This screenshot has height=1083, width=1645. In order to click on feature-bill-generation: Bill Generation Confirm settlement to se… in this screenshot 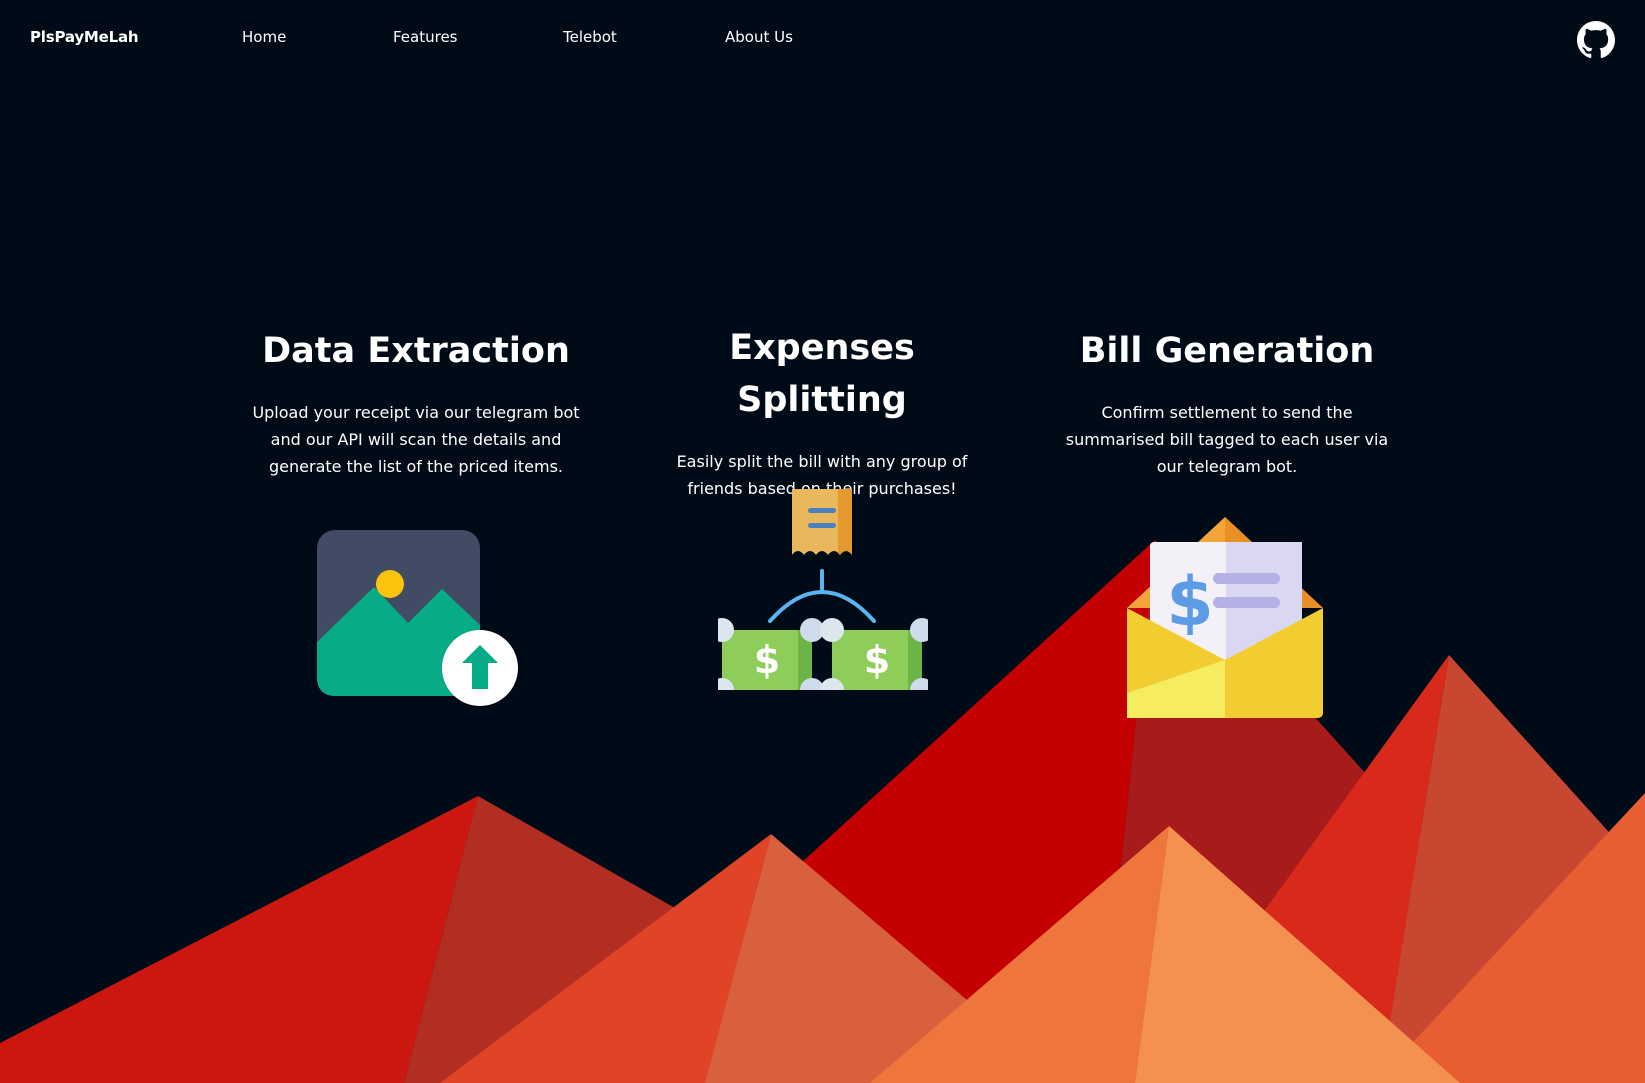, I will do `click(1227, 402)`.